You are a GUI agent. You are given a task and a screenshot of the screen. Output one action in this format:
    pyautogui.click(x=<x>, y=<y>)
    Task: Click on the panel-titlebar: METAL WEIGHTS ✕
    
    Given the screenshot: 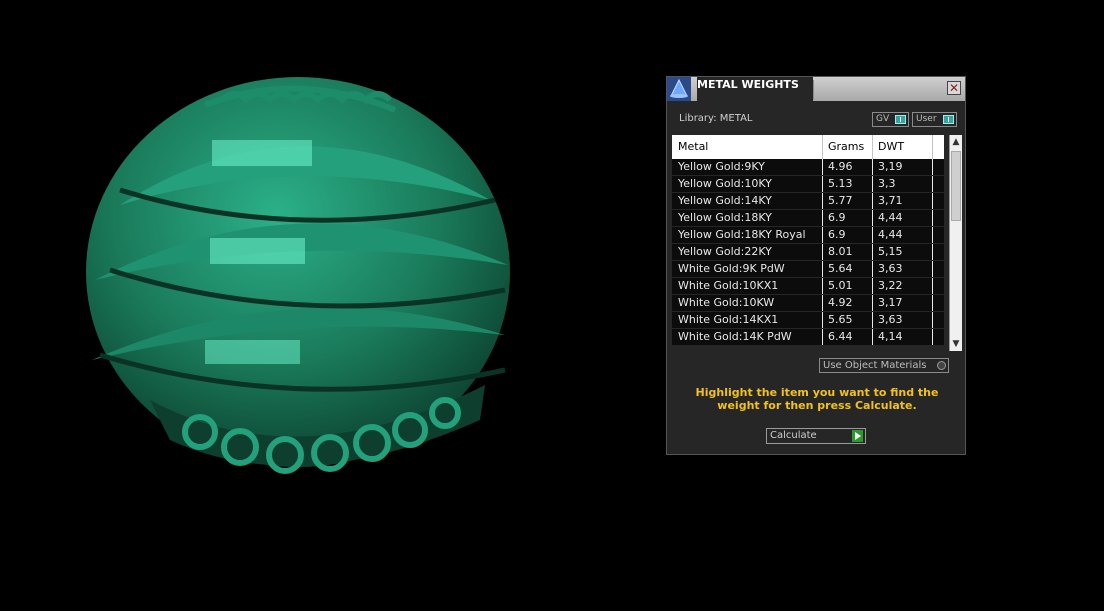 What is the action you would take?
    pyautogui.click(x=816, y=89)
    